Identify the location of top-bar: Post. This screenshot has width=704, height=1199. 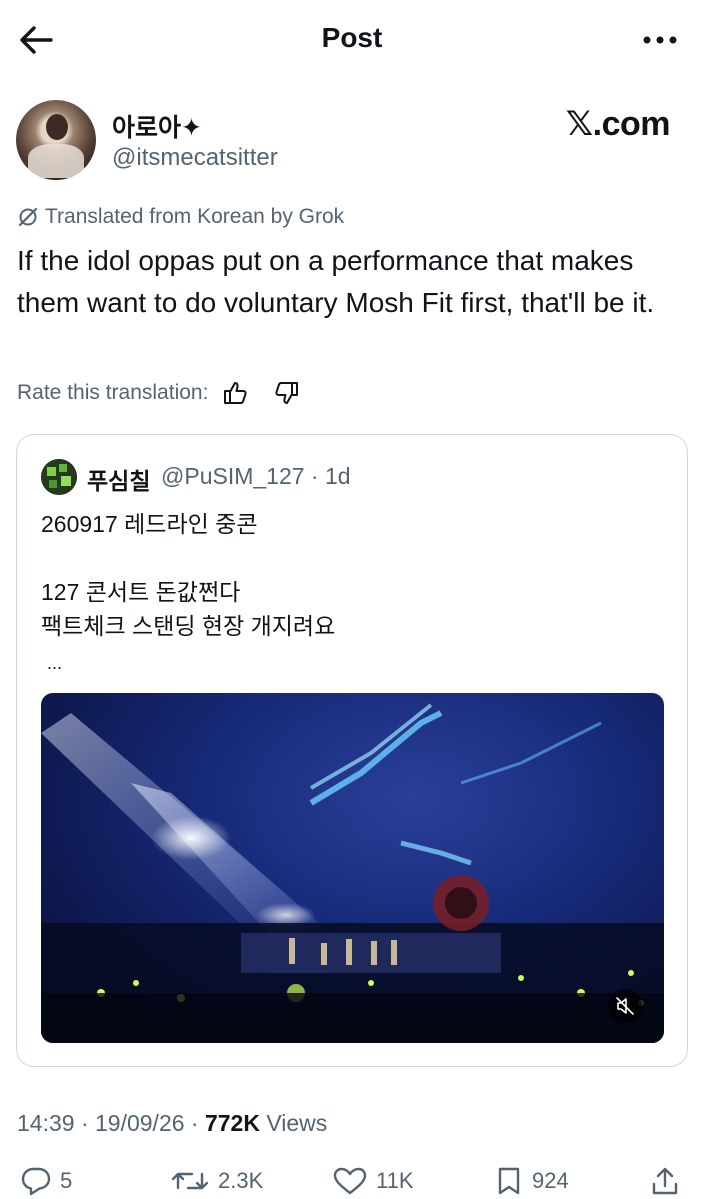
(352, 40).